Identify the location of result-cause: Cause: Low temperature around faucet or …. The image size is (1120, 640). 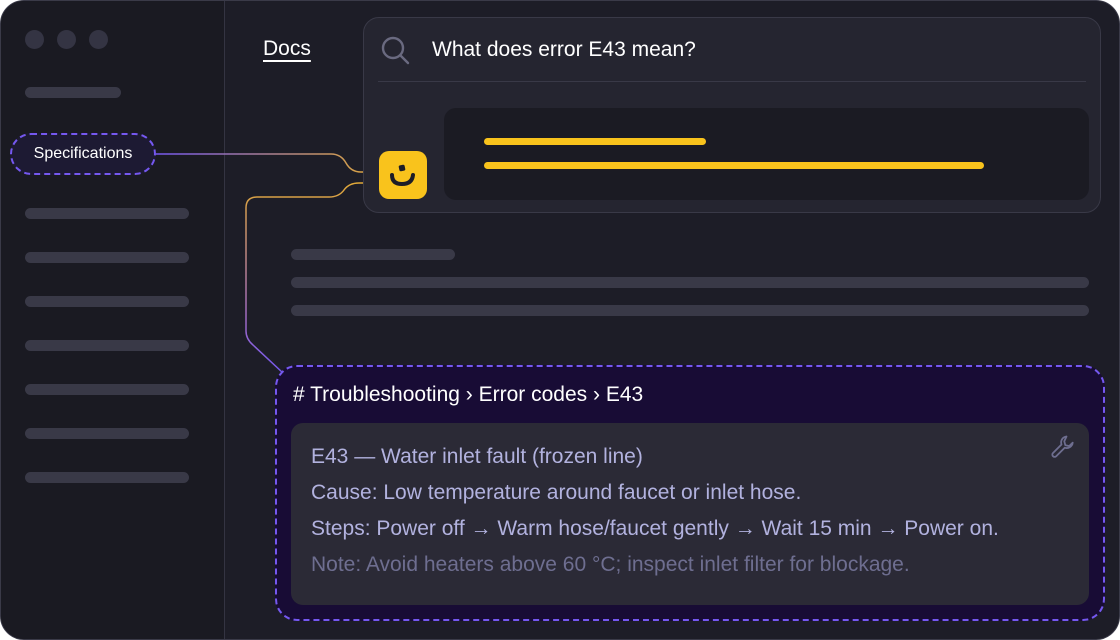
(556, 492).